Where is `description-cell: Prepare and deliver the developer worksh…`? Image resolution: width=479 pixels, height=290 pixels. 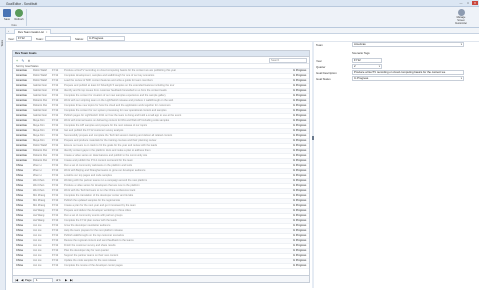 description-cell: Prepare and deliver the developer worksh… is located at coordinates (97, 210).